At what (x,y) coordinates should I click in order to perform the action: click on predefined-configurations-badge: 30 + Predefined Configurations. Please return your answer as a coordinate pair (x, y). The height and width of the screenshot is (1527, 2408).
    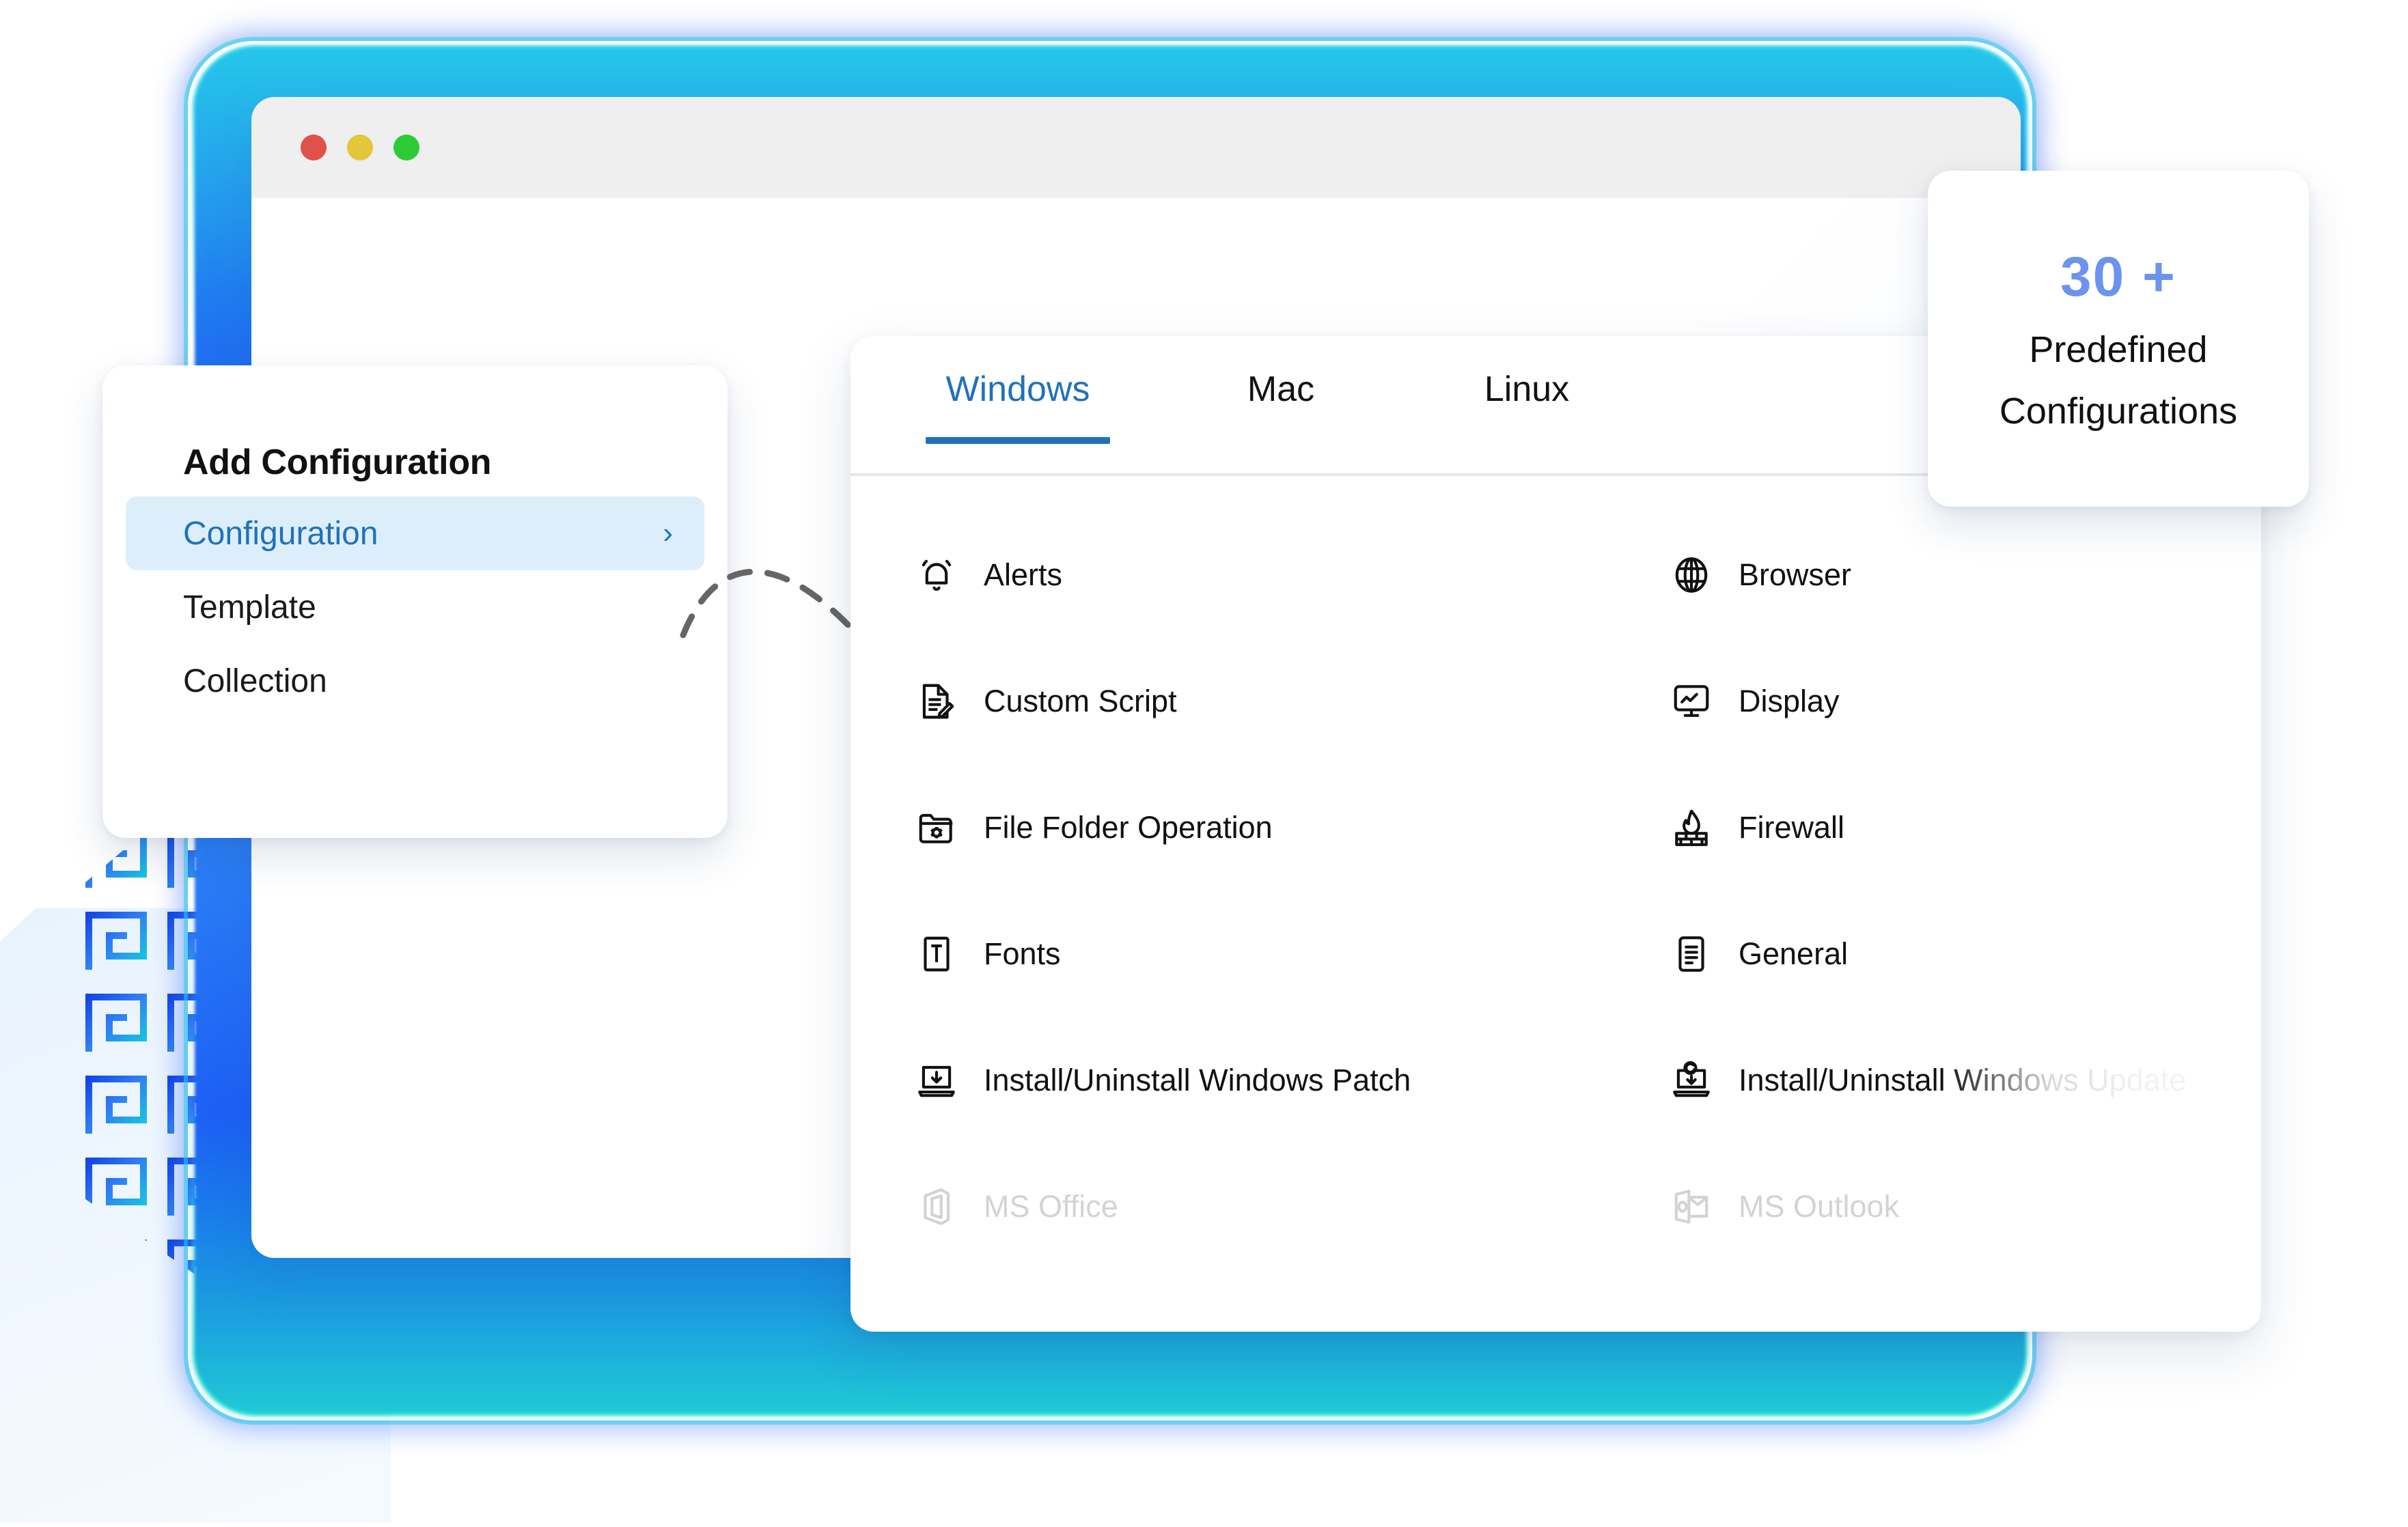
    Looking at the image, I should click on (2118, 339).